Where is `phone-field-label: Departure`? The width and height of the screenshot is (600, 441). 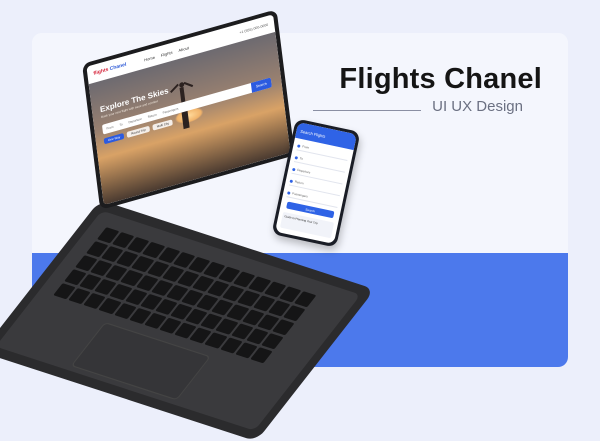
phone-field-label: Departure is located at coordinates (303, 171).